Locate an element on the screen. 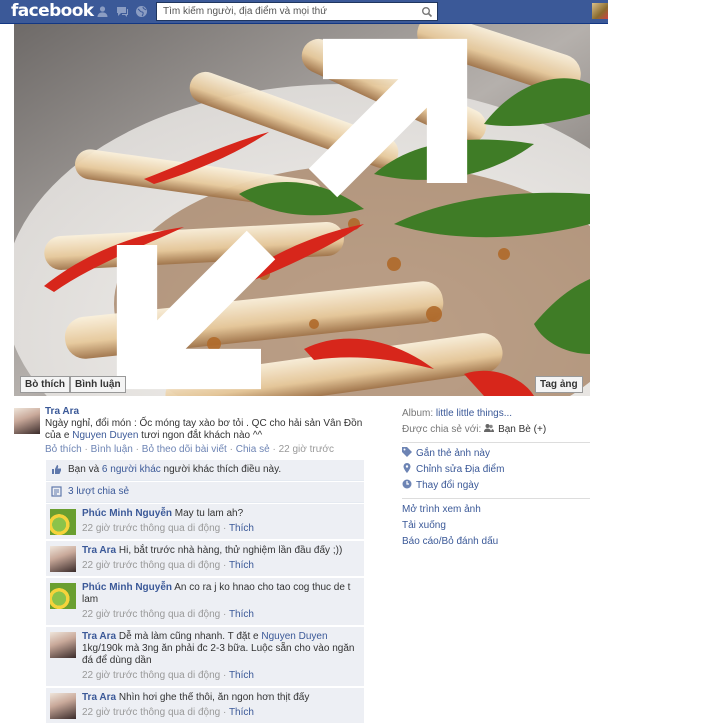  search-box: Tìm kiếm người, địa điểm và mọi thứ is located at coordinates (297, 11).